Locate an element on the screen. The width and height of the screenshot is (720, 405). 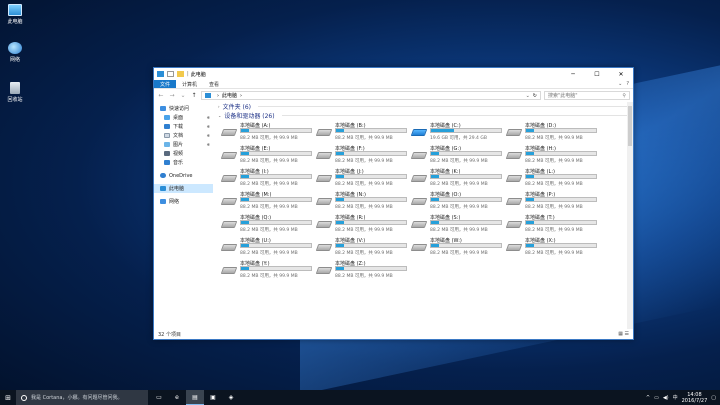
store-icon: ▣ is located at coordinates (213, 397).